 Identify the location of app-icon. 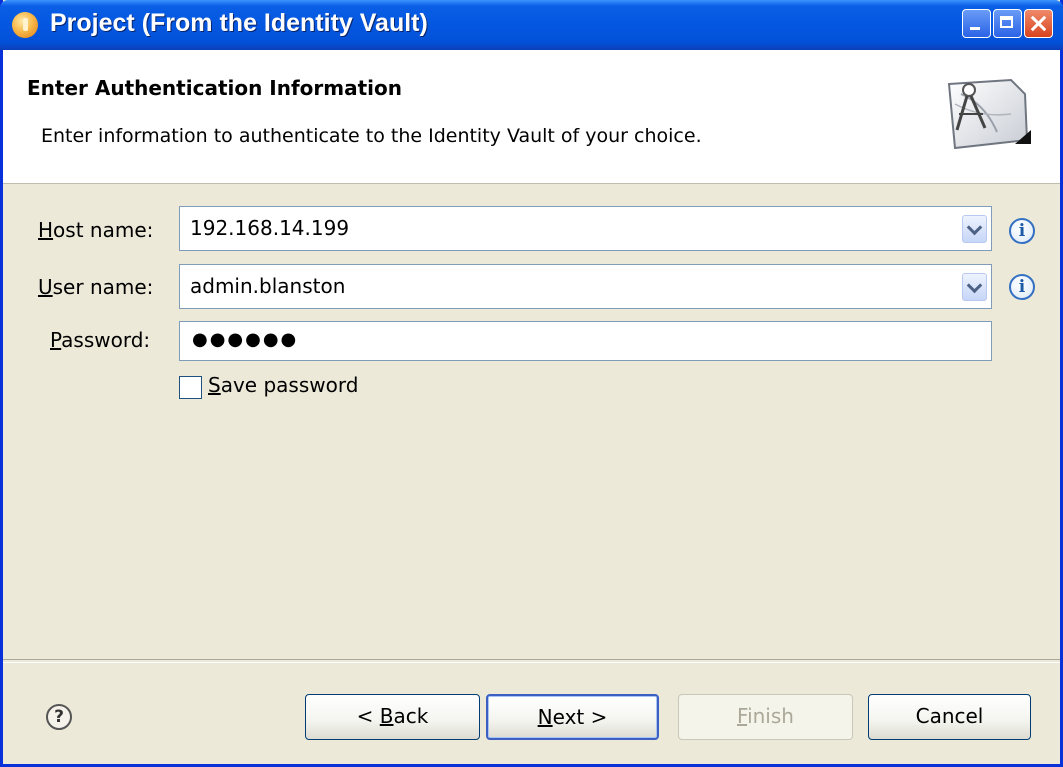
(25, 25).